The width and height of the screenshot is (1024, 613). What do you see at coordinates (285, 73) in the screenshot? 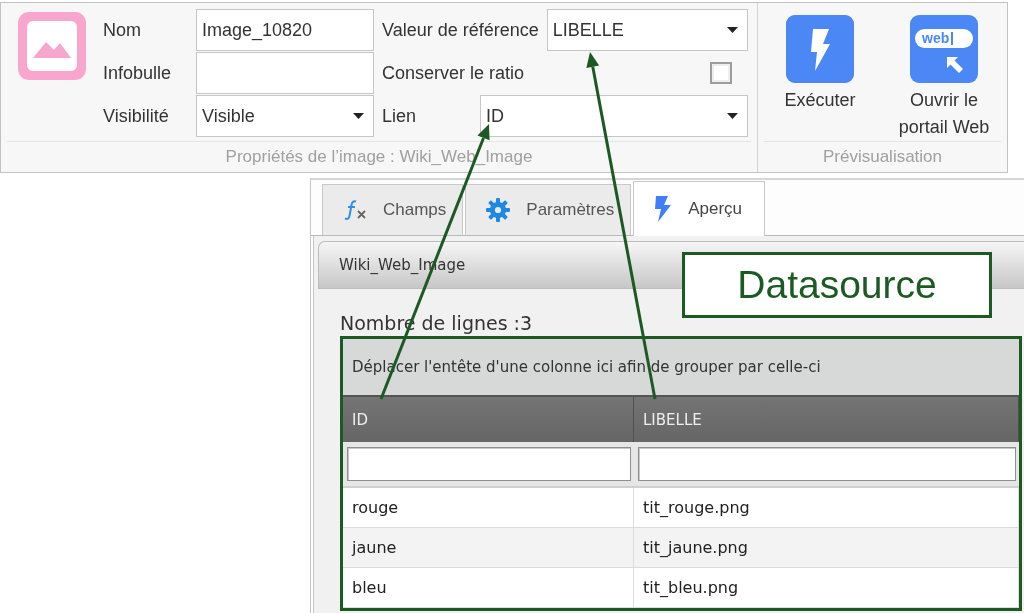
I see `text-field` at bounding box center [285, 73].